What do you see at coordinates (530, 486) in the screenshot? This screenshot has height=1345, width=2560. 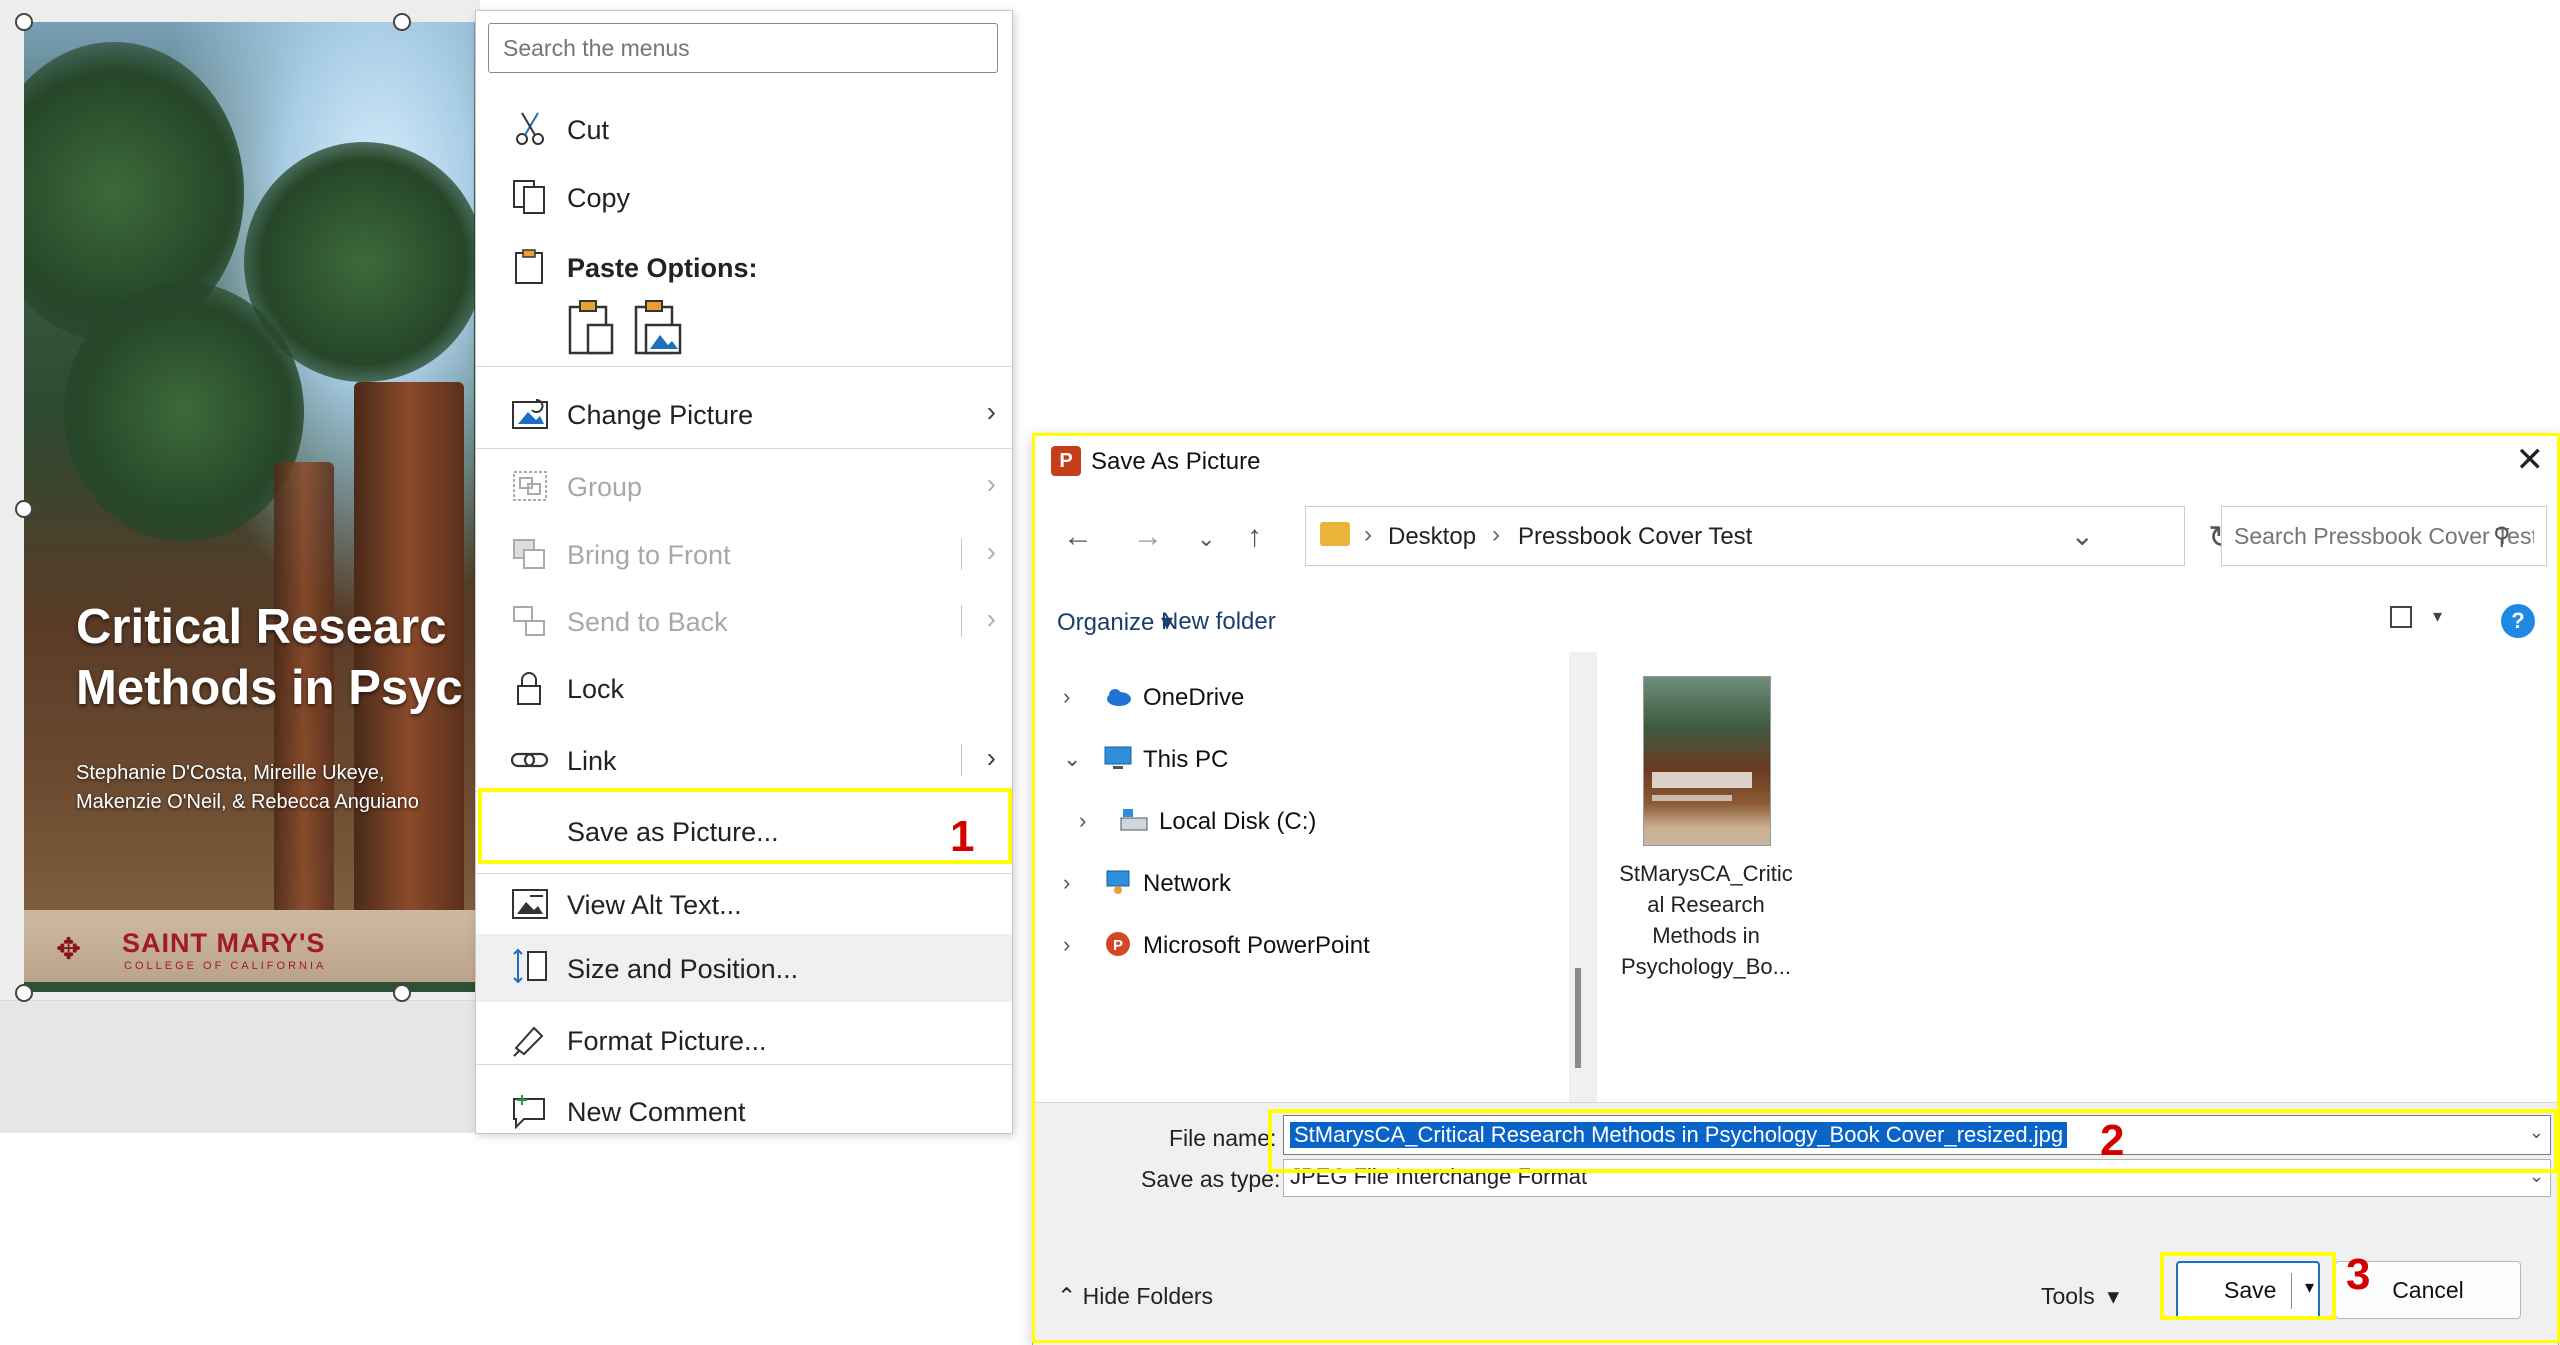 I see `group-icon` at bounding box center [530, 486].